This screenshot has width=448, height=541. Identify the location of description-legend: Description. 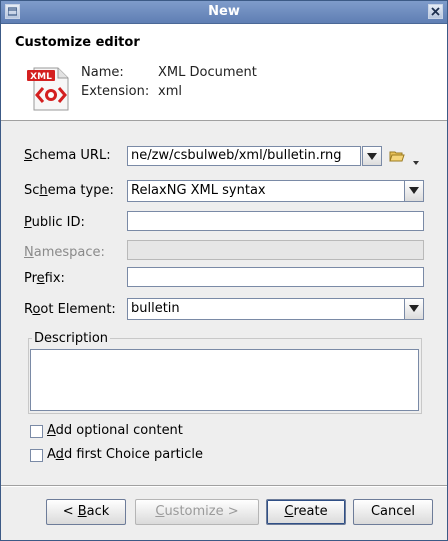
(71, 338).